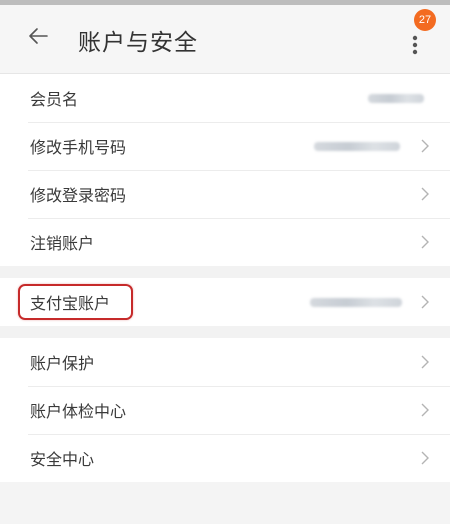 The height and width of the screenshot is (524, 450). I want to click on list-item-label: 会员名, so click(54, 99).